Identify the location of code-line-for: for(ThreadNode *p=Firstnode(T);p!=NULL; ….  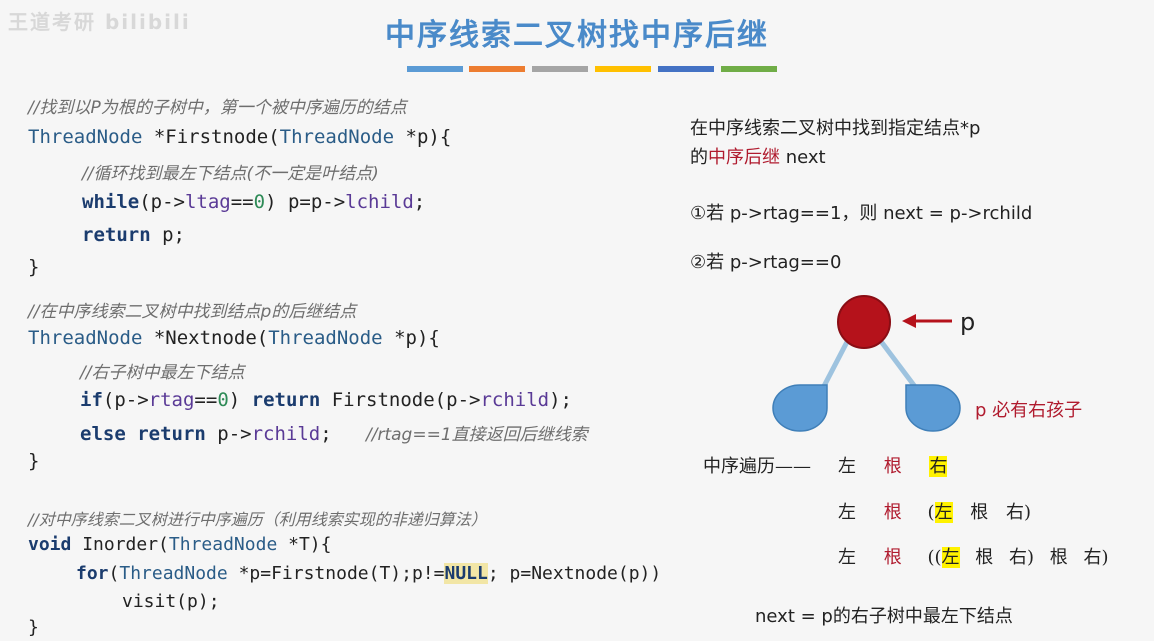
(368, 573).